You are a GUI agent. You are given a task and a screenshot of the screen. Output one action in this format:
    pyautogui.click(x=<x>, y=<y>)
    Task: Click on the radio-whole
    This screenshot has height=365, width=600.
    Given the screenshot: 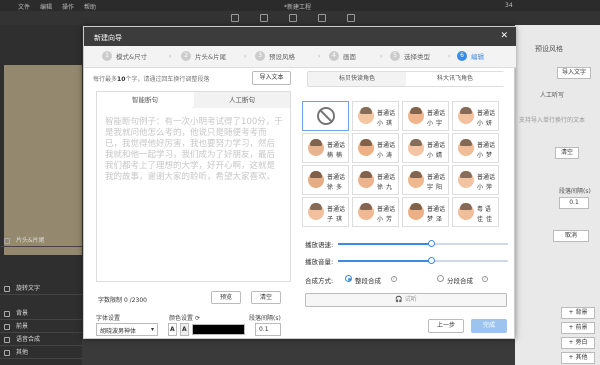 What is the action you would take?
    pyautogui.click(x=348, y=278)
    